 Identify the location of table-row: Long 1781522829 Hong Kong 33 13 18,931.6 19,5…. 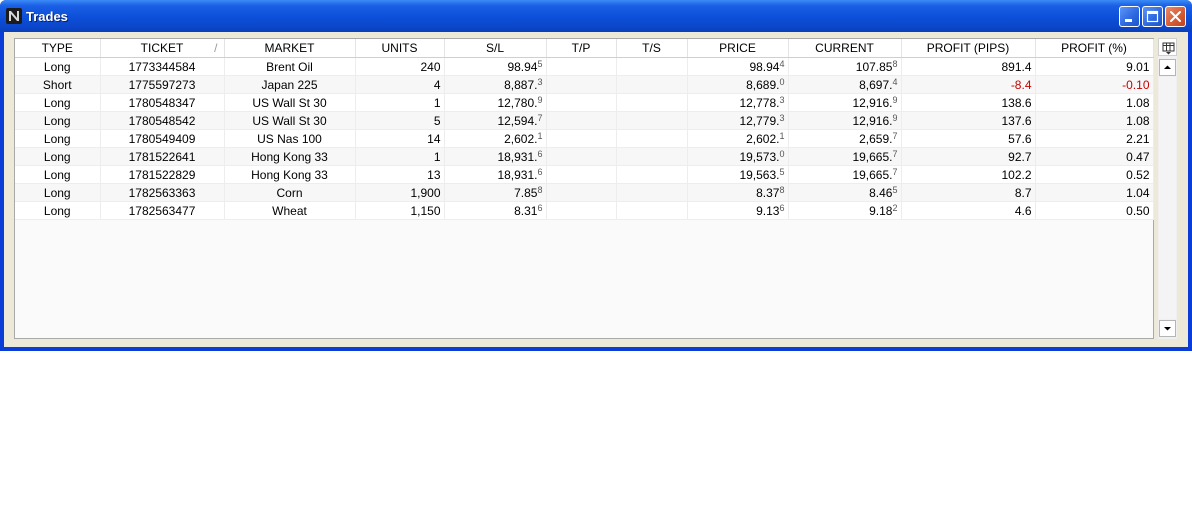
(584, 174).